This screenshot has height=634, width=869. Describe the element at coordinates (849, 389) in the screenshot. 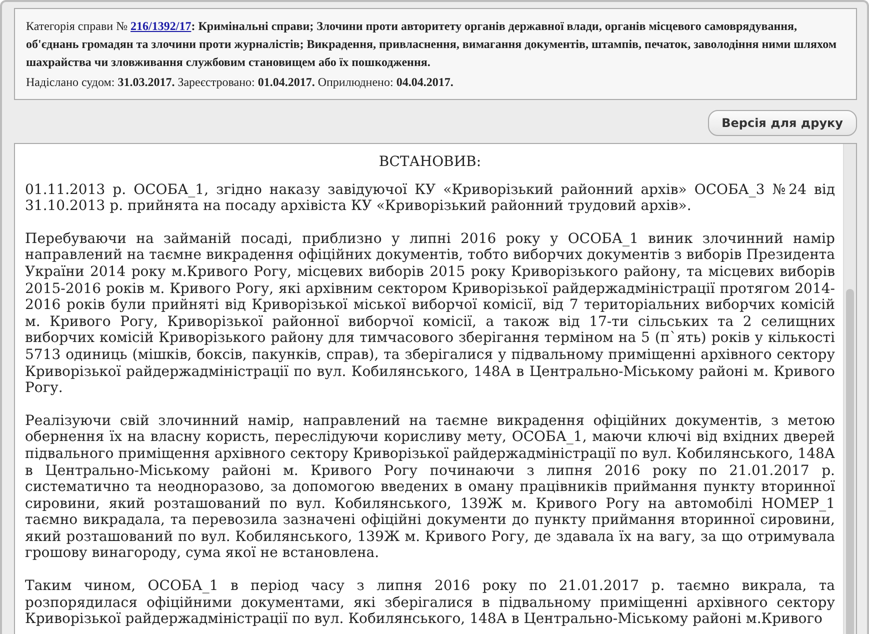

I see `scrollbar` at that location.